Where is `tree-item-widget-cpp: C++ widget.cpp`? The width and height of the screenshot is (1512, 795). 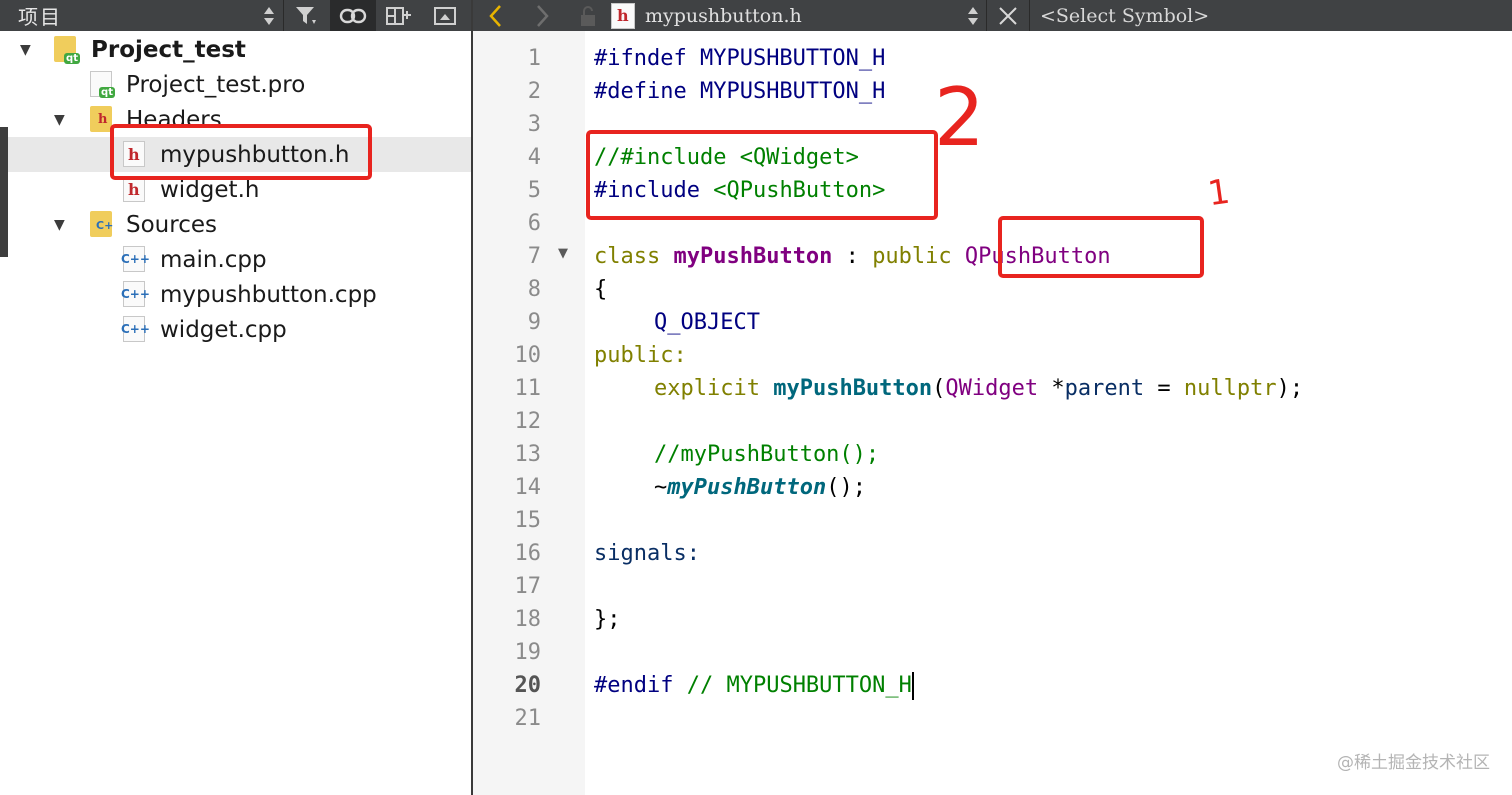 tree-item-widget-cpp: C++ widget.cpp is located at coordinates (239, 329).